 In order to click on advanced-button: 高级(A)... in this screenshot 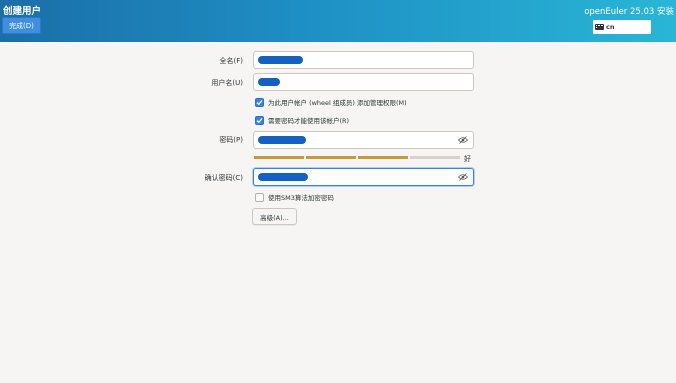, I will do `click(274, 216)`.